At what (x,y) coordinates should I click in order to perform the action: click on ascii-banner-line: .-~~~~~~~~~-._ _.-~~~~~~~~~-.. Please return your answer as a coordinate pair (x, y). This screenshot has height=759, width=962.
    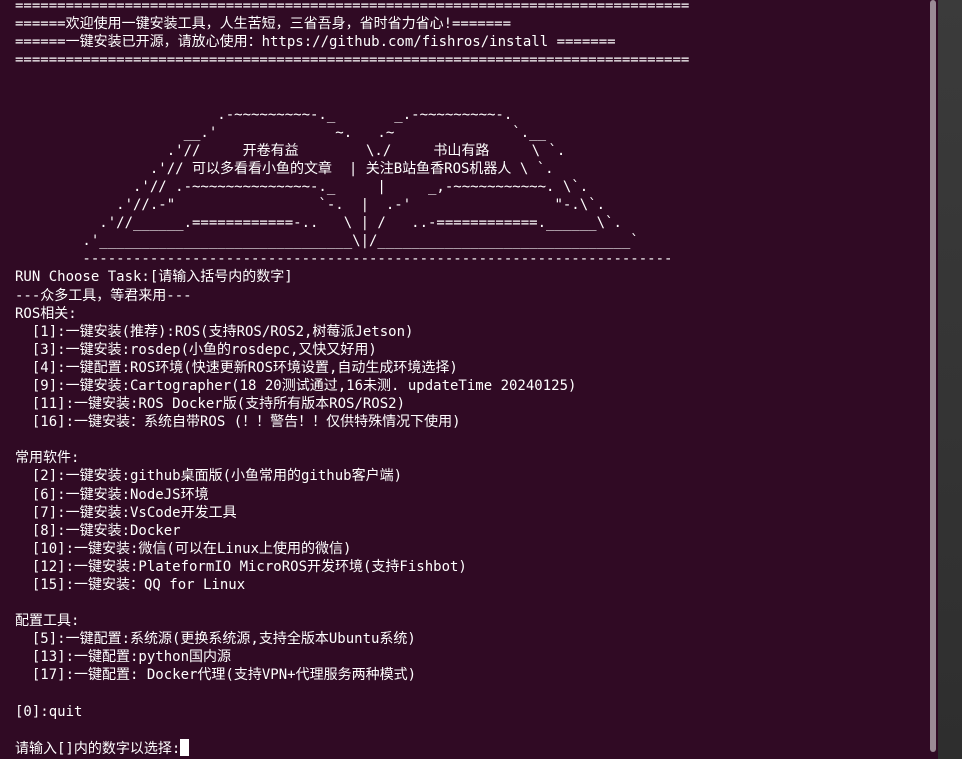
    Looking at the image, I should click on (264, 114).